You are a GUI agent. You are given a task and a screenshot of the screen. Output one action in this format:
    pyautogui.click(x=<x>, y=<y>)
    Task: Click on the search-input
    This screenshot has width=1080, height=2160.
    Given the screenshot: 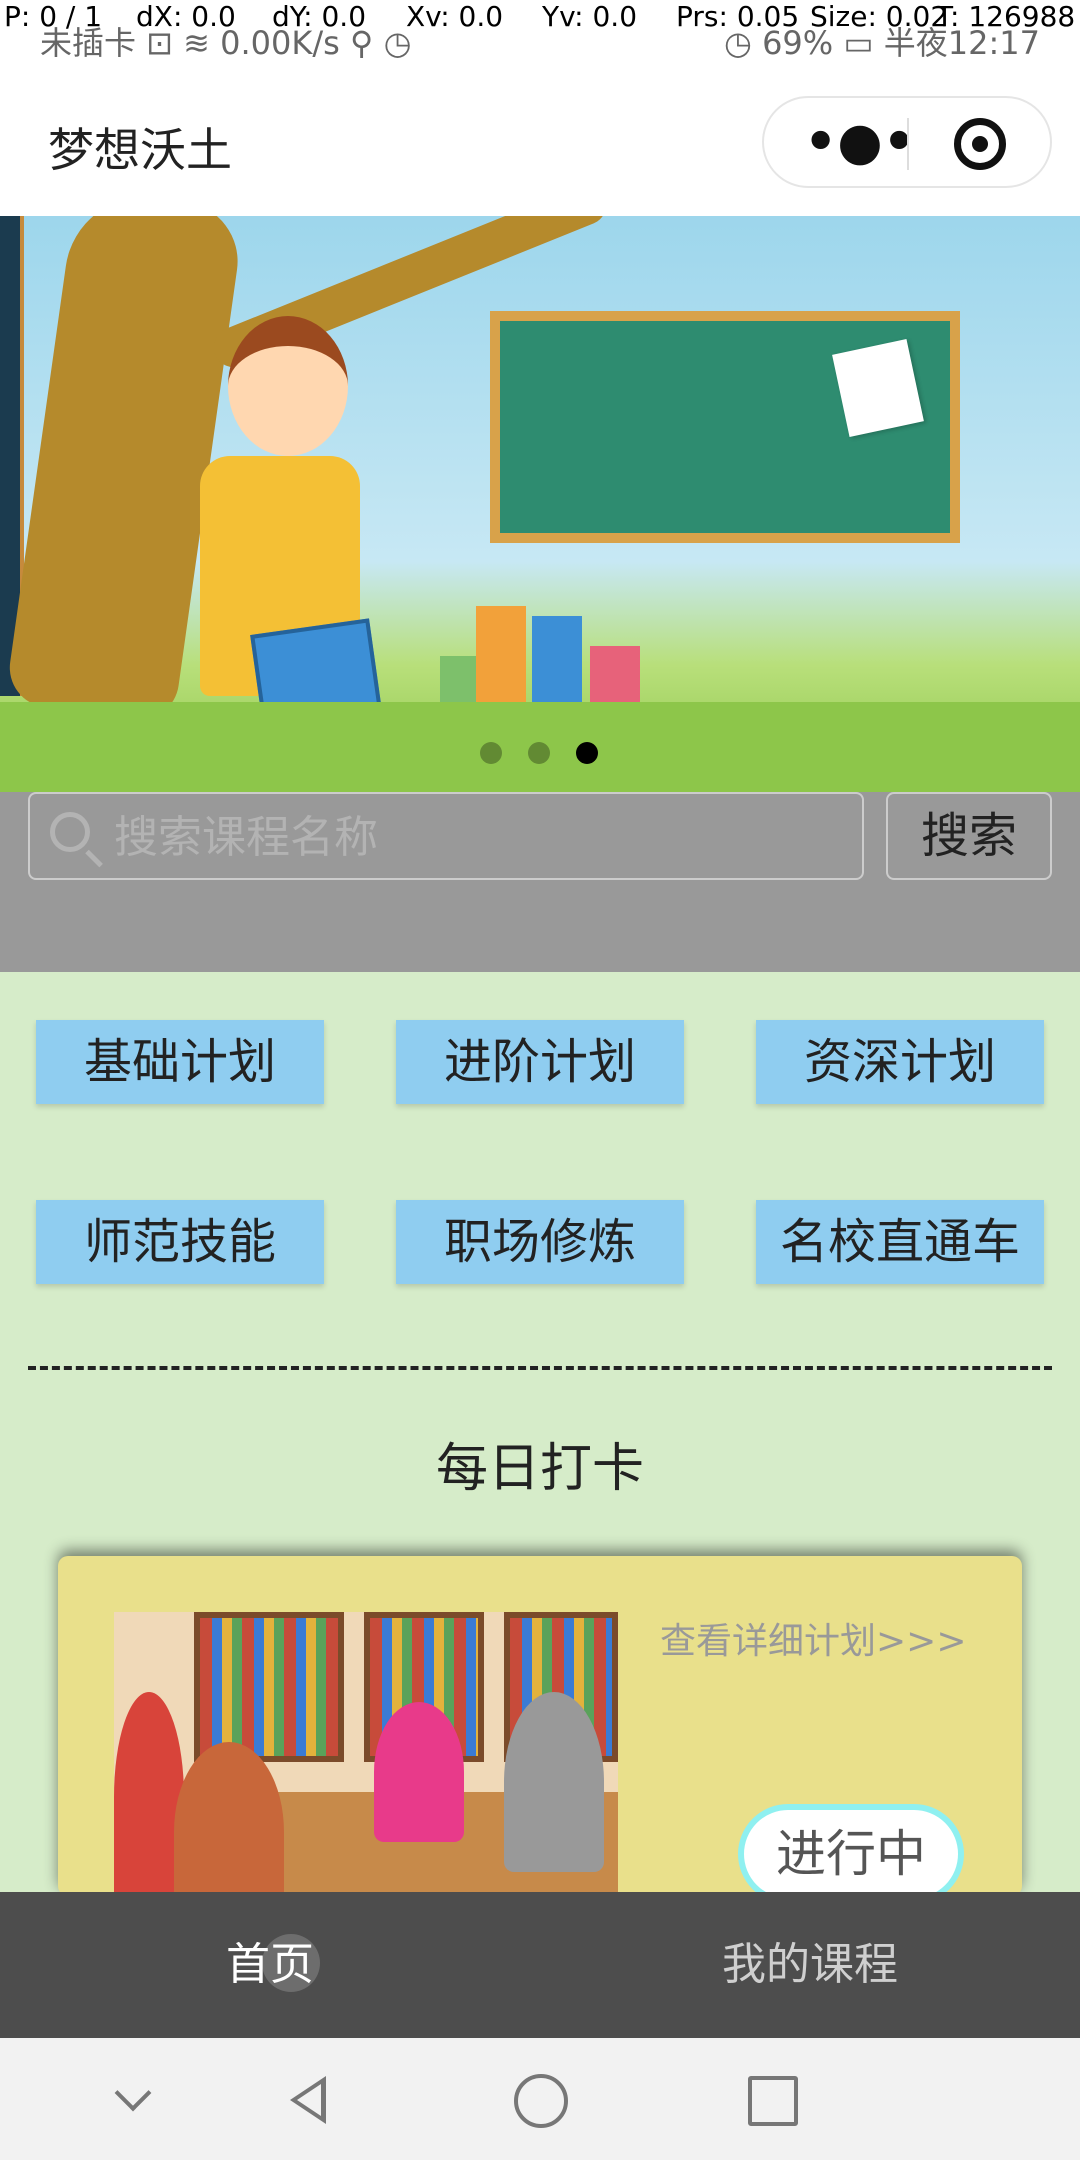 What is the action you would take?
    pyautogui.click(x=474, y=837)
    